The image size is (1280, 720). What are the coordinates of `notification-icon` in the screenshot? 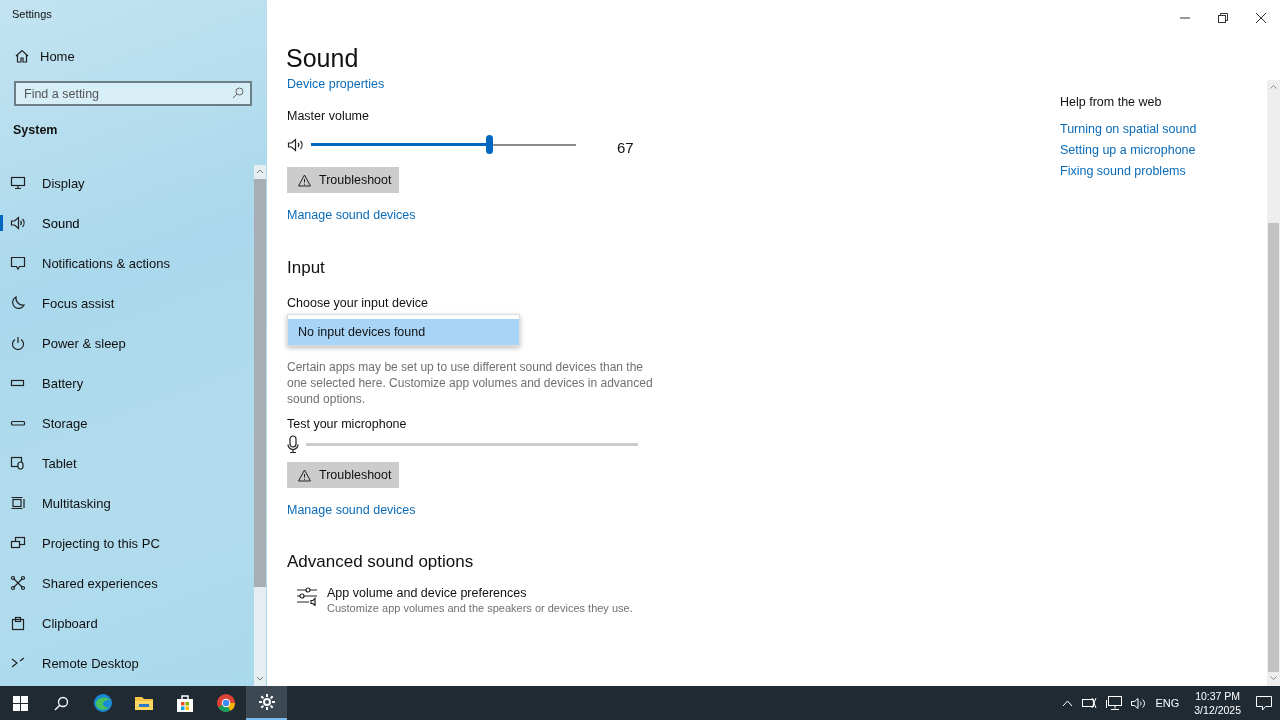 It's located at (1264, 703).